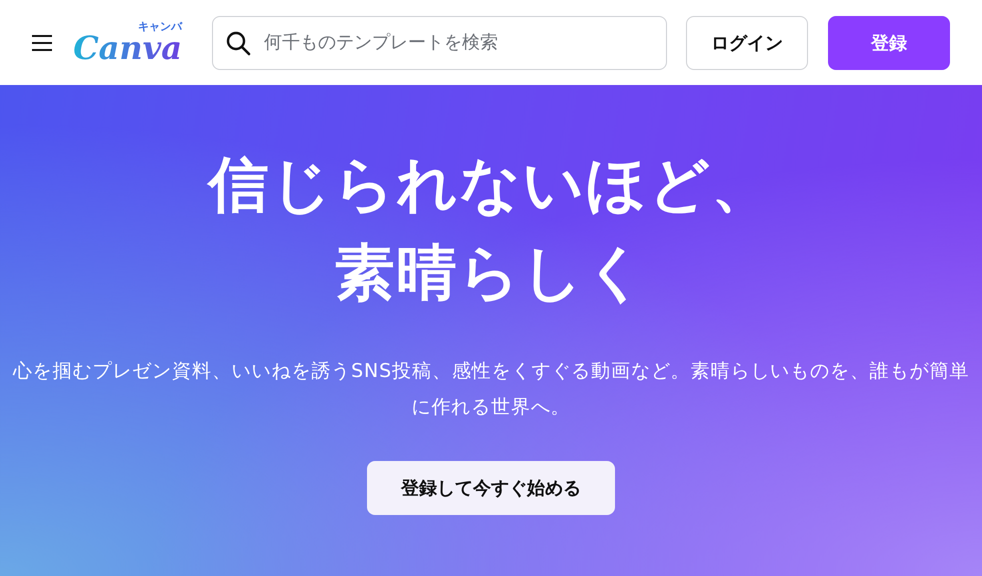 The height and width of the screenshot is (576, 982). I want to click on hero-subtitle: 心を掴むプレゼン資料、いいねを誘うSNS投稿、感性をくすぐる動画など。素晴らしいものを、誰もが簡単に作れる世界へ。, so click(491, 389).